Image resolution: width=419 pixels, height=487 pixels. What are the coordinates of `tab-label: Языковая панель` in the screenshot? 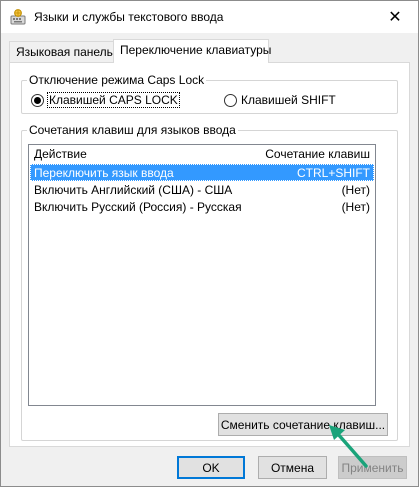 It's located at (64, 52).